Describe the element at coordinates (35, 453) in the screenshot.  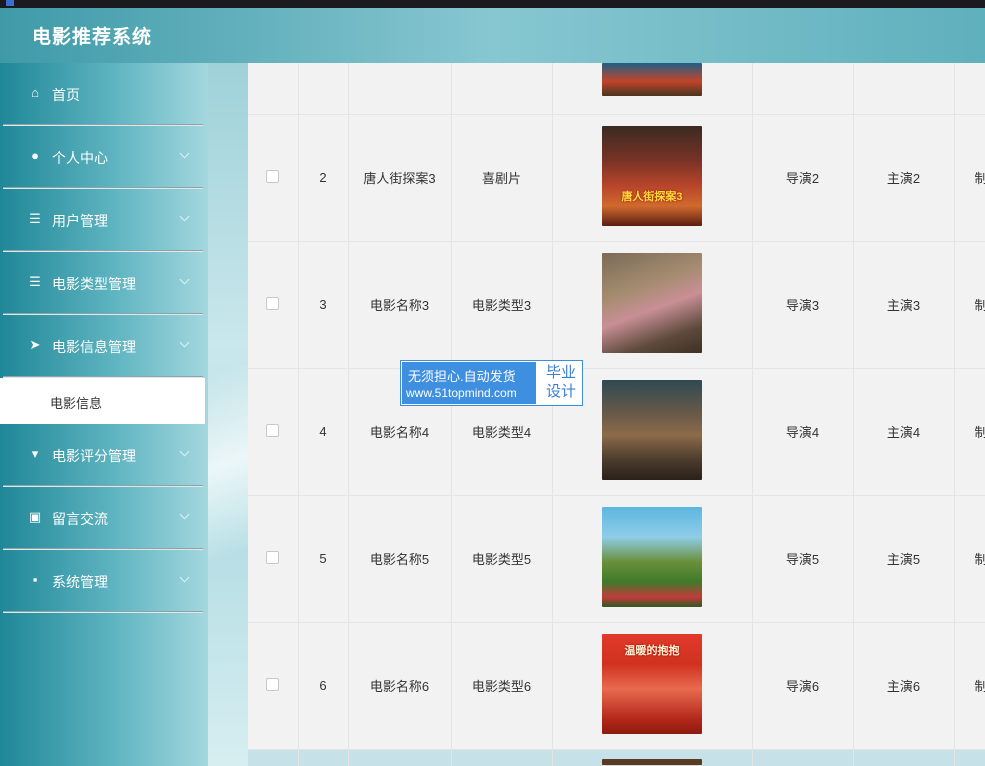
I see `flag-icon: ▾` at that location.